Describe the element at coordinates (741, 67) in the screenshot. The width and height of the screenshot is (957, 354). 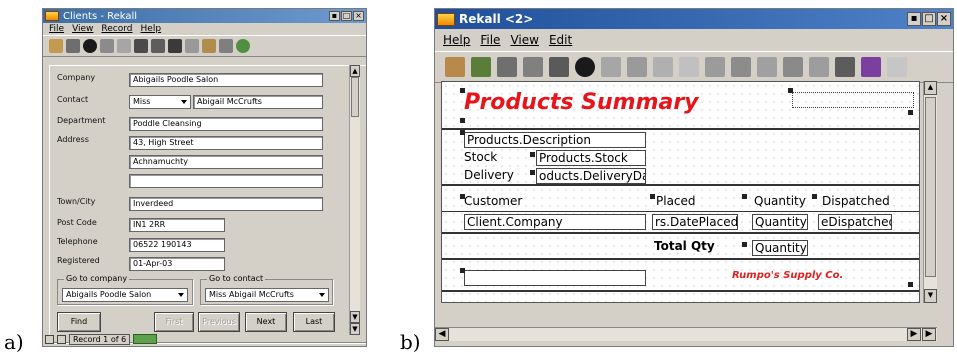
I see `align-left-icon` at that location.